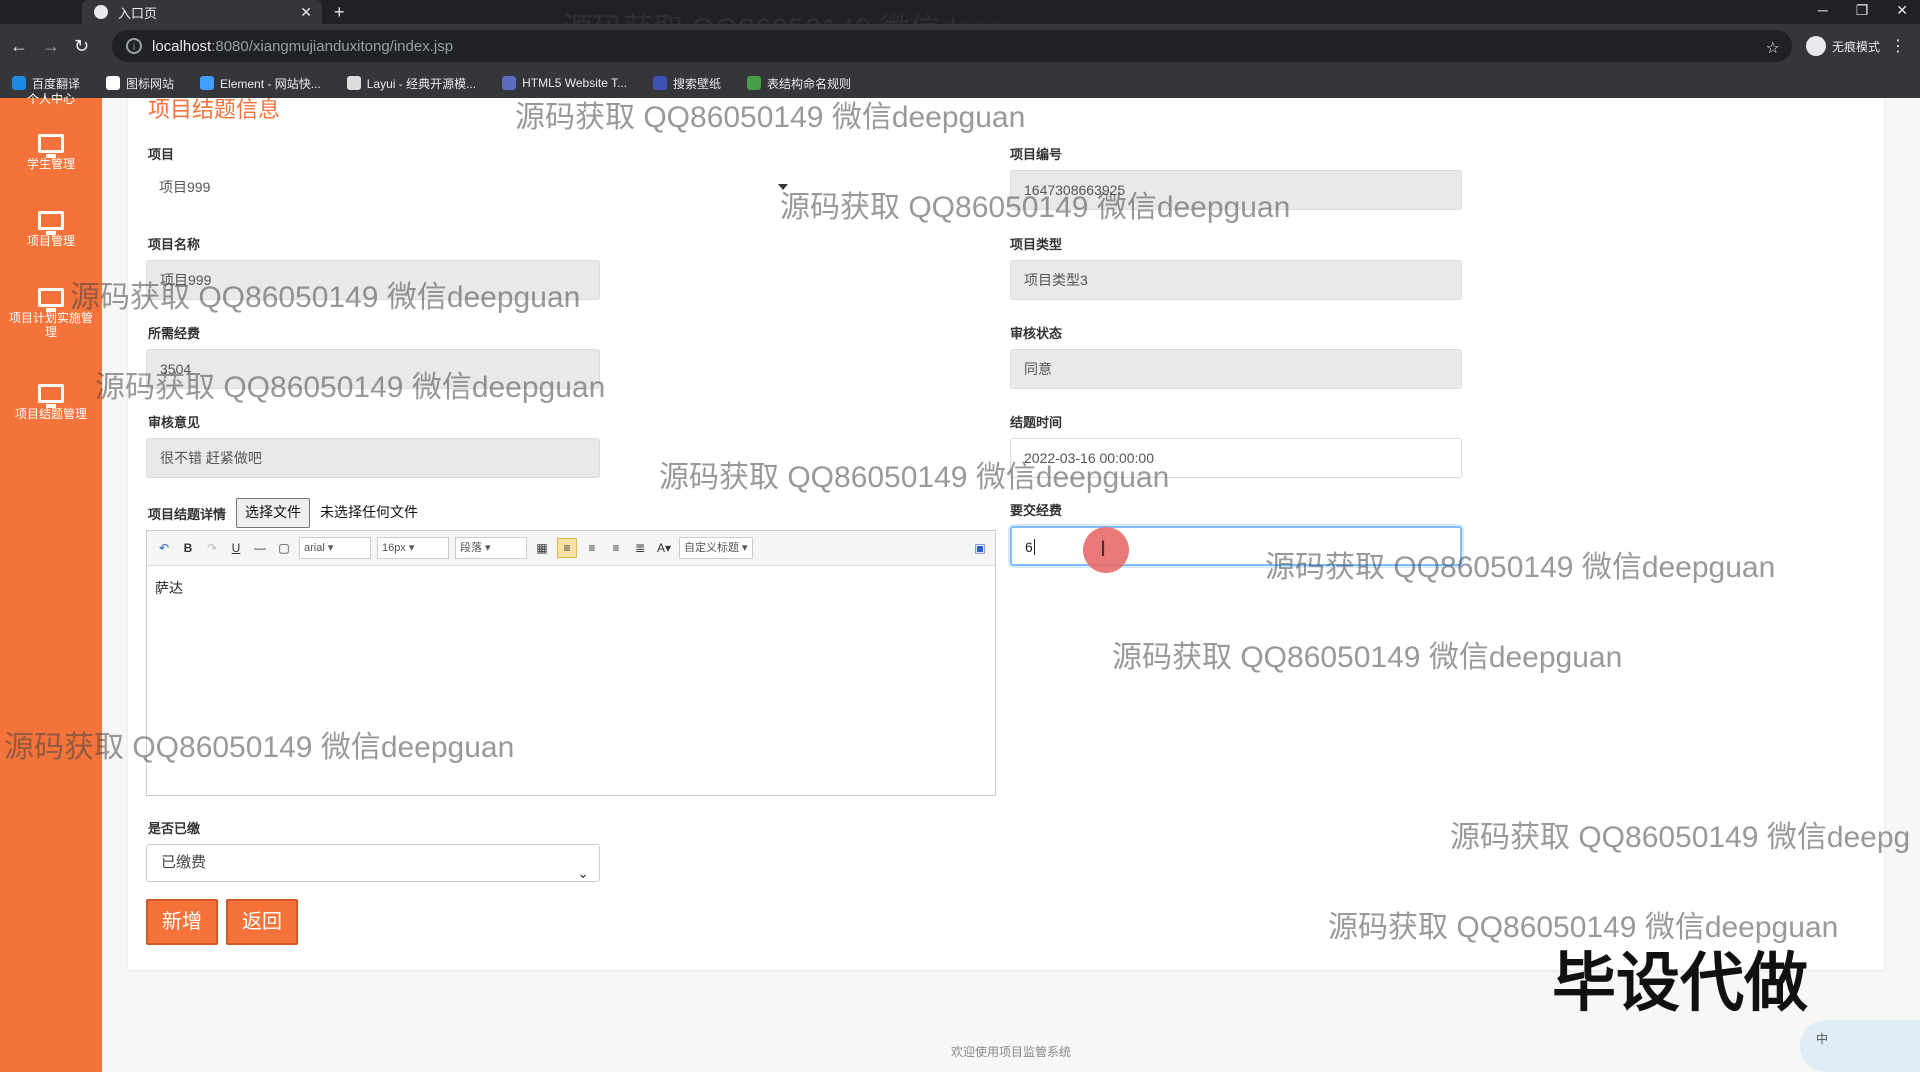  I want to click on incognito-indicator: 无痕模式, so click(1842, 46).